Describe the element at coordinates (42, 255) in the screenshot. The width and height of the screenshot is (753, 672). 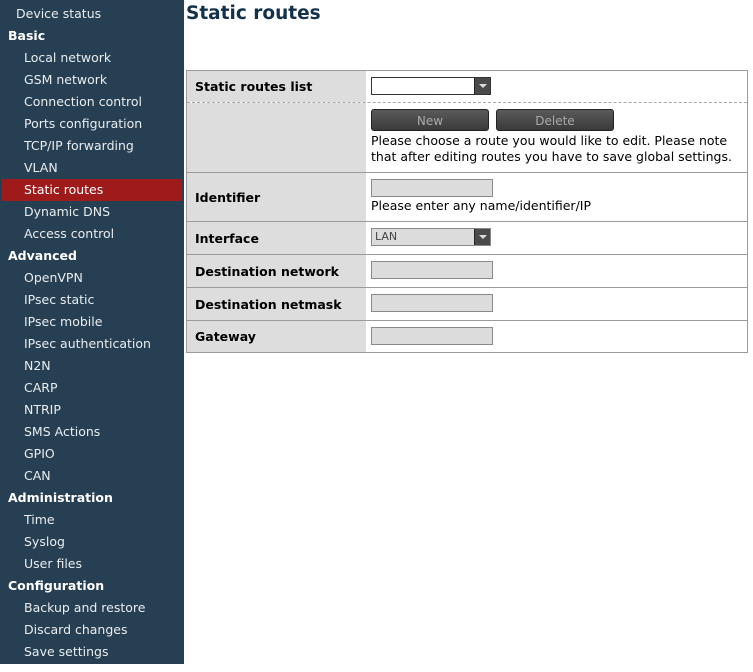
I see `sidebar-section-advanced: Advanced` at that location.